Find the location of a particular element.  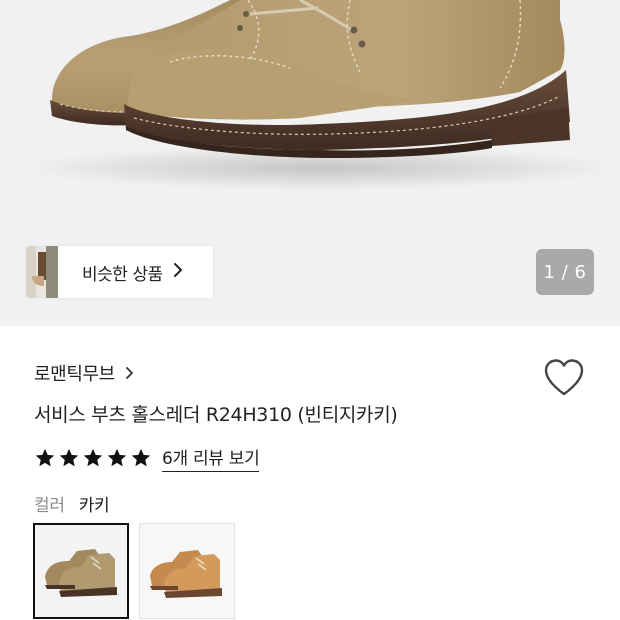

color-row: 컬러 카키 is located at coordinates (72, 503).